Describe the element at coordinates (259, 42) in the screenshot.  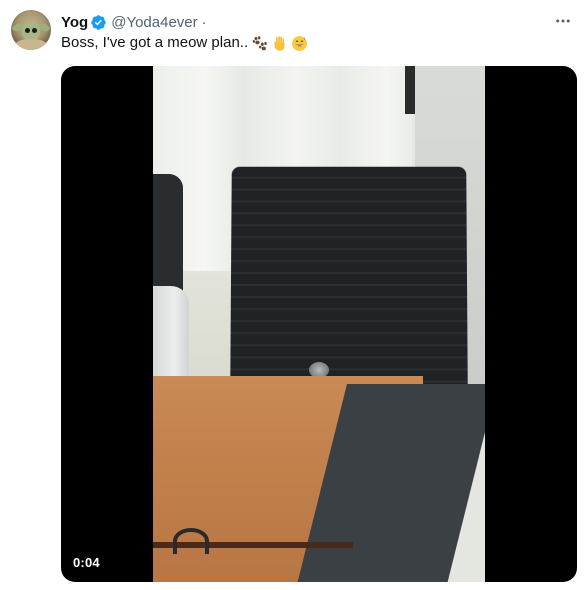
I see `paw-prints-emoji-icon` at that location.